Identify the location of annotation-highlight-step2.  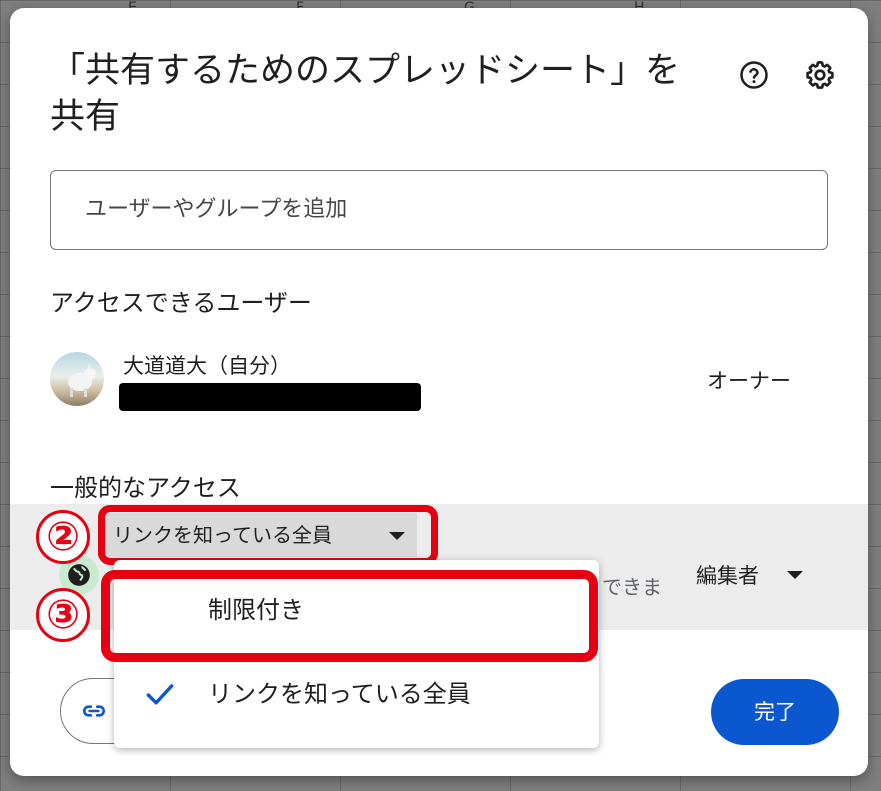
(268, 535).